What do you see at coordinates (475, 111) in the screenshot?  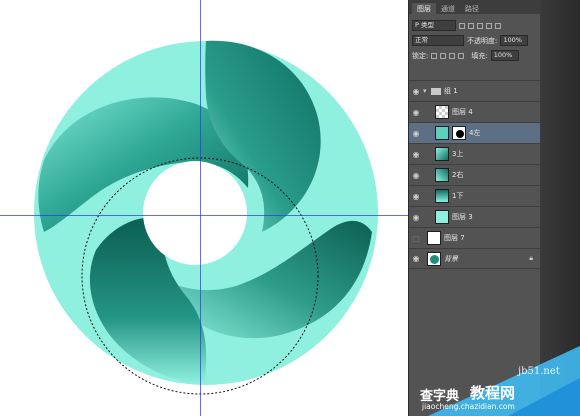 I see `layer-row: ◉ 图层 4` at bounding box center [475, 111].